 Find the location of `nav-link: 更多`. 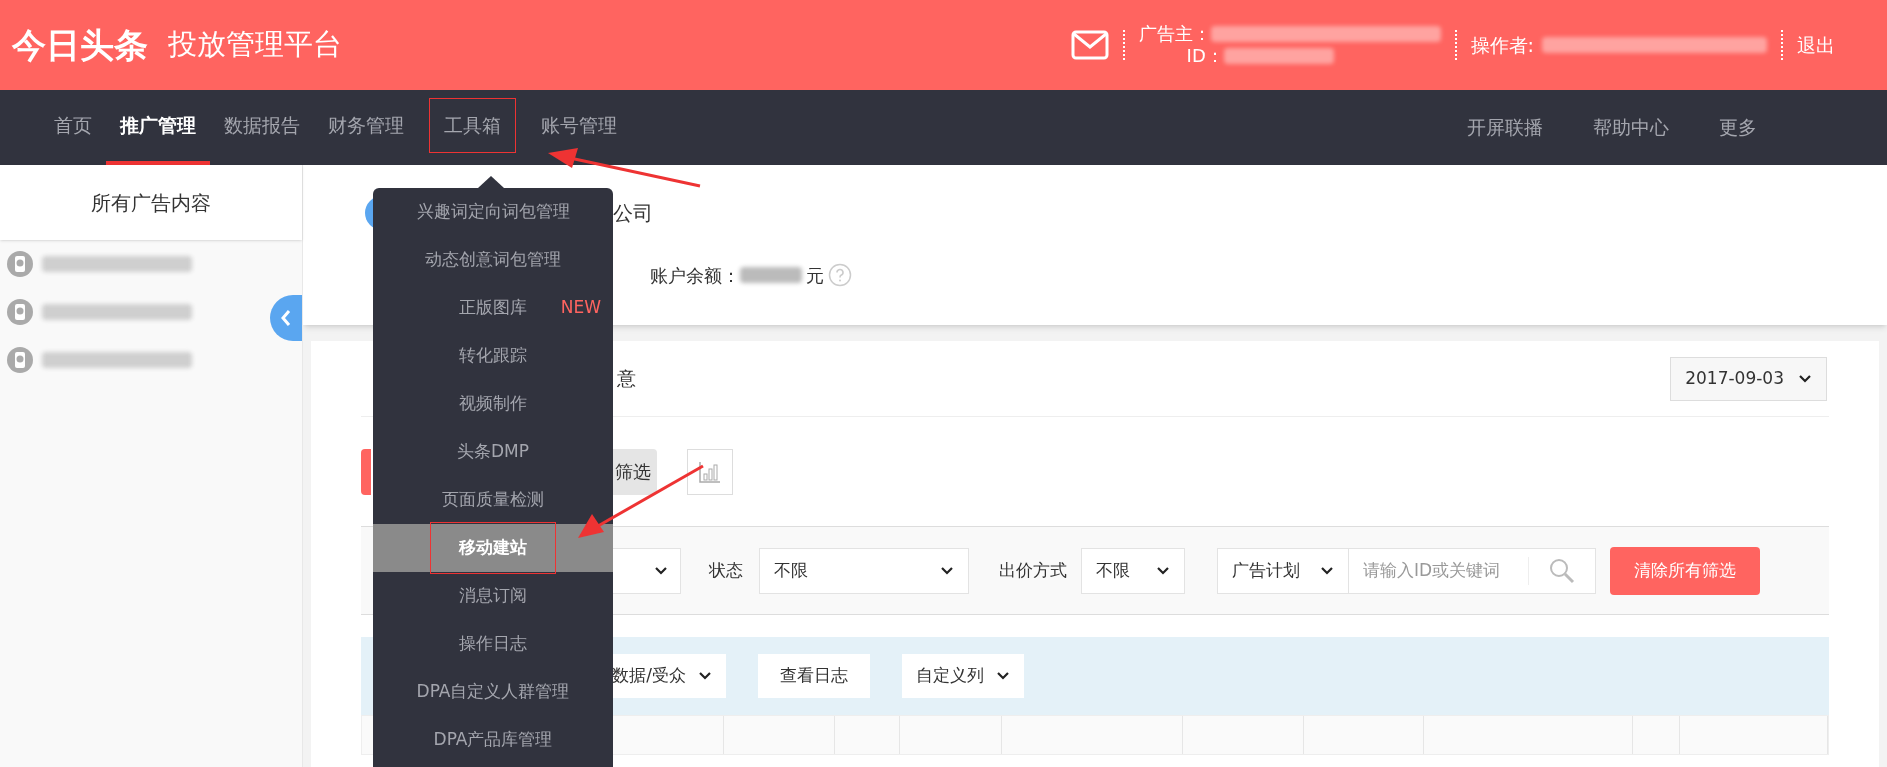

nav-link: 更多 is located at coordinates (1738, 127).